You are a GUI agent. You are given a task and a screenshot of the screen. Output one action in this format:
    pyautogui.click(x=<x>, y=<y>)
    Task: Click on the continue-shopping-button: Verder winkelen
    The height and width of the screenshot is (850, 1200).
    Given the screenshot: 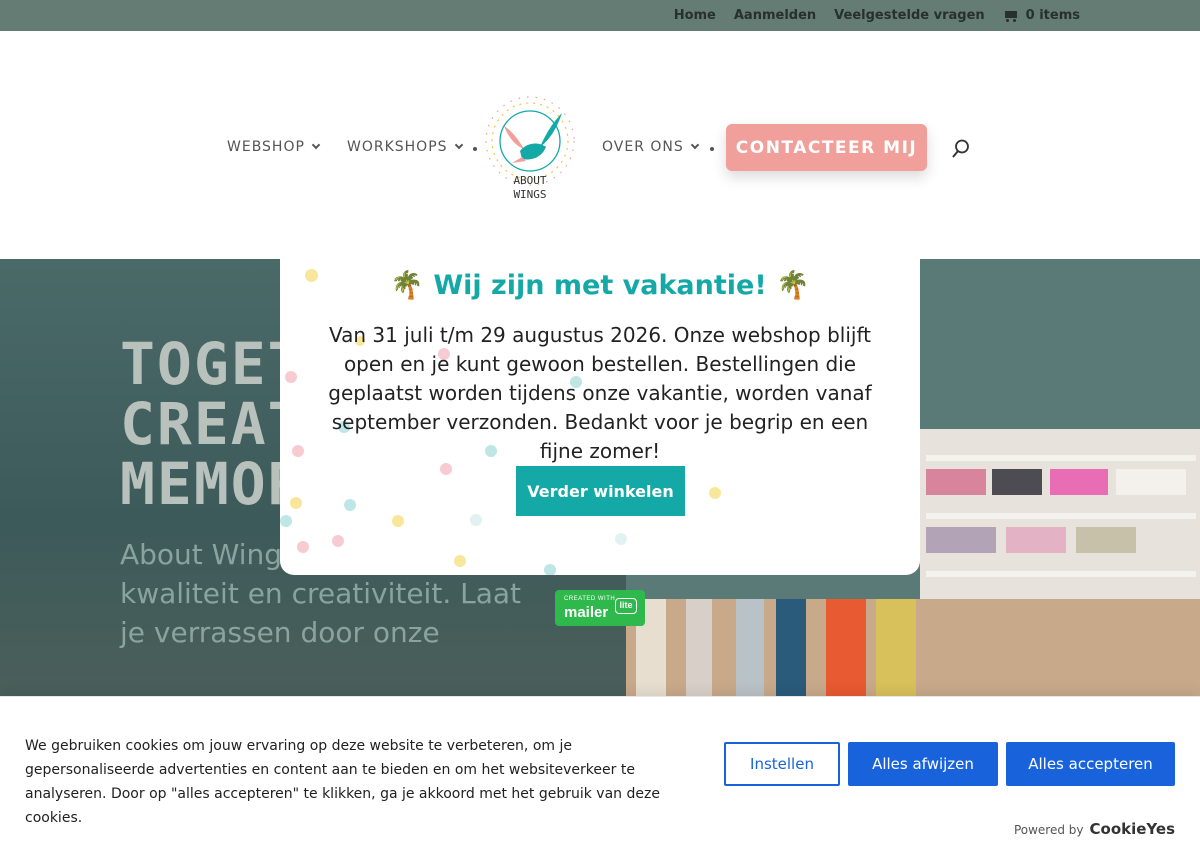 What is the action you would take?
    pyautogui.click(x=600, y=491)
    